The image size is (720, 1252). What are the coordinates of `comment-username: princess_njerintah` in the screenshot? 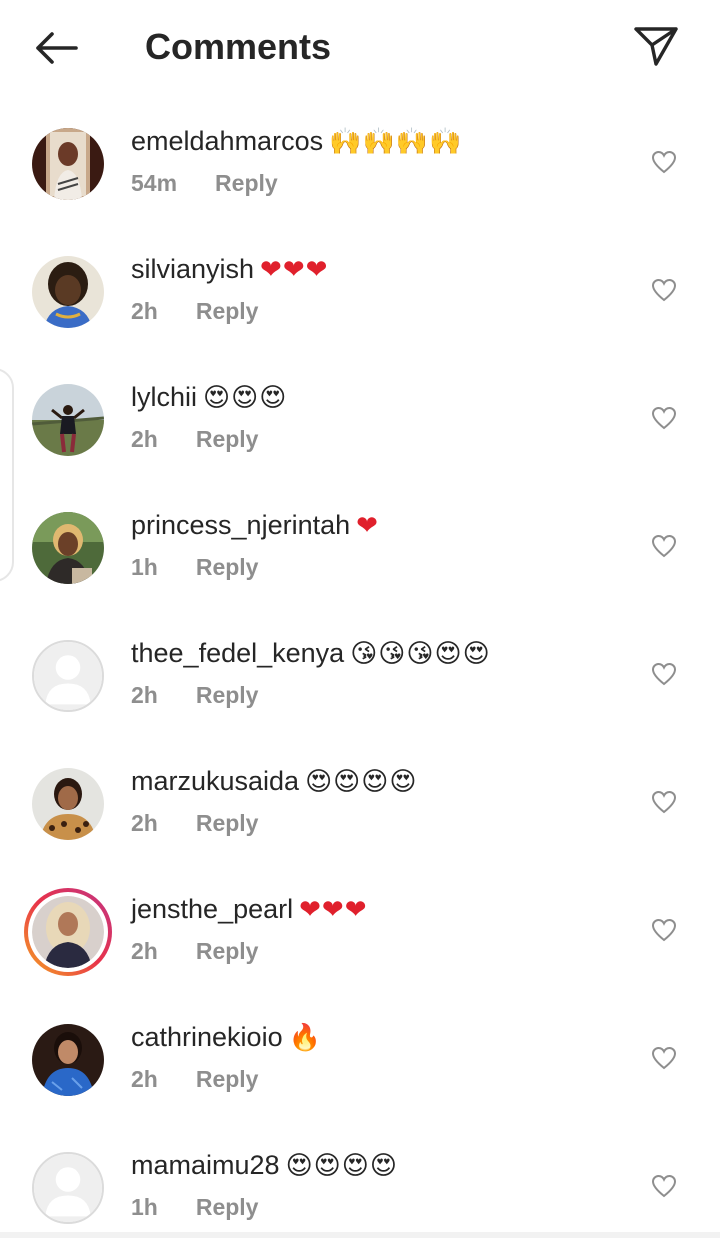 It's located at (240, 525).